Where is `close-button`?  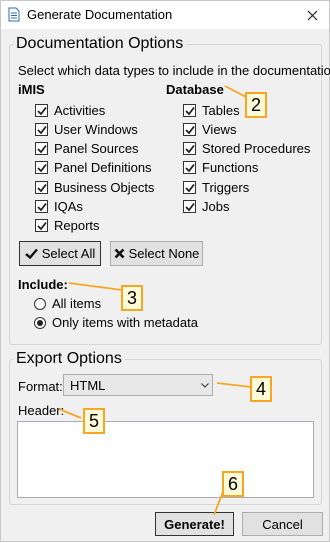 close-button is located at coordinates (312, 15).